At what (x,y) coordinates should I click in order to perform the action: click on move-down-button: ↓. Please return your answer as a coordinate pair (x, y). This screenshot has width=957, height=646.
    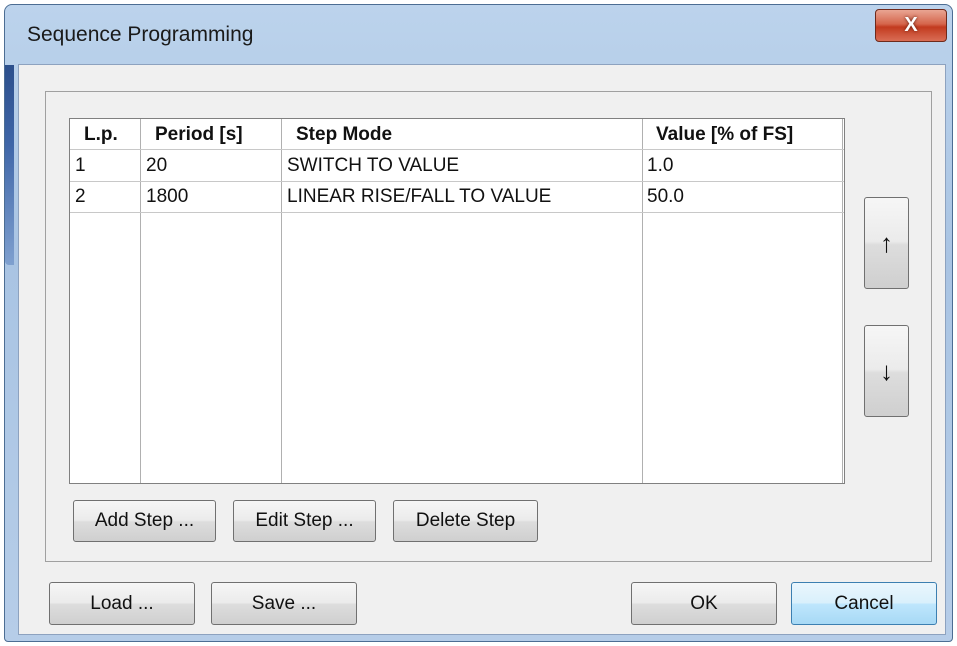
    Looking at the image, I should click on (886, 371).